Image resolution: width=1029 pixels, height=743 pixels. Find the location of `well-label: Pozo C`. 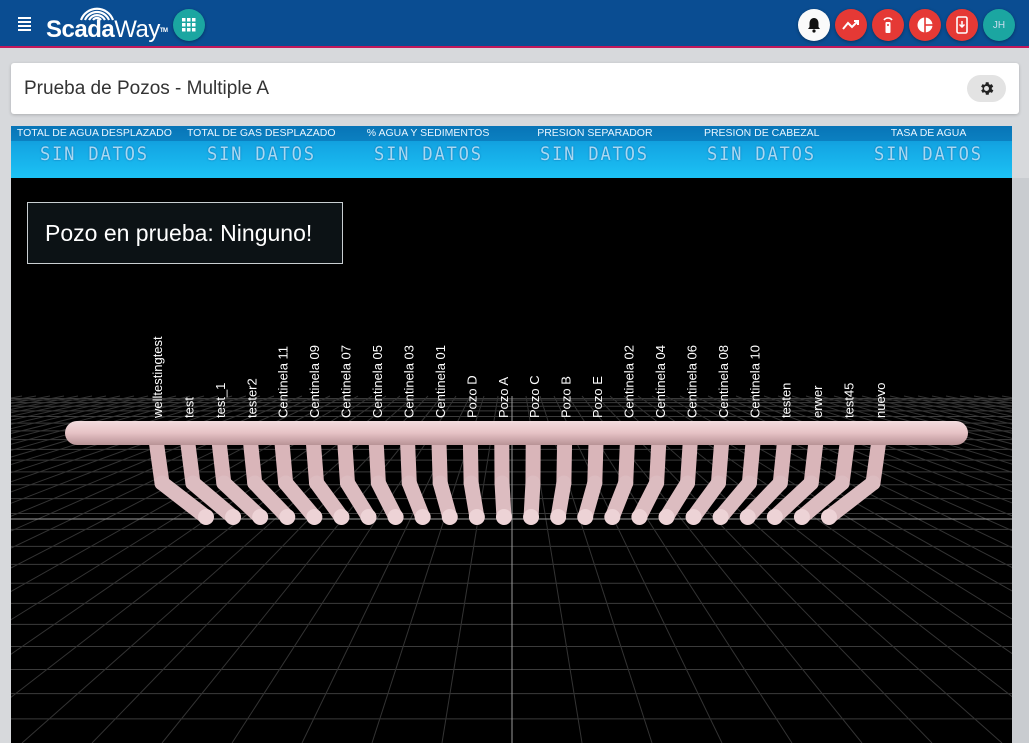

well-label: Pozo C is located at coordinates (534, 396).